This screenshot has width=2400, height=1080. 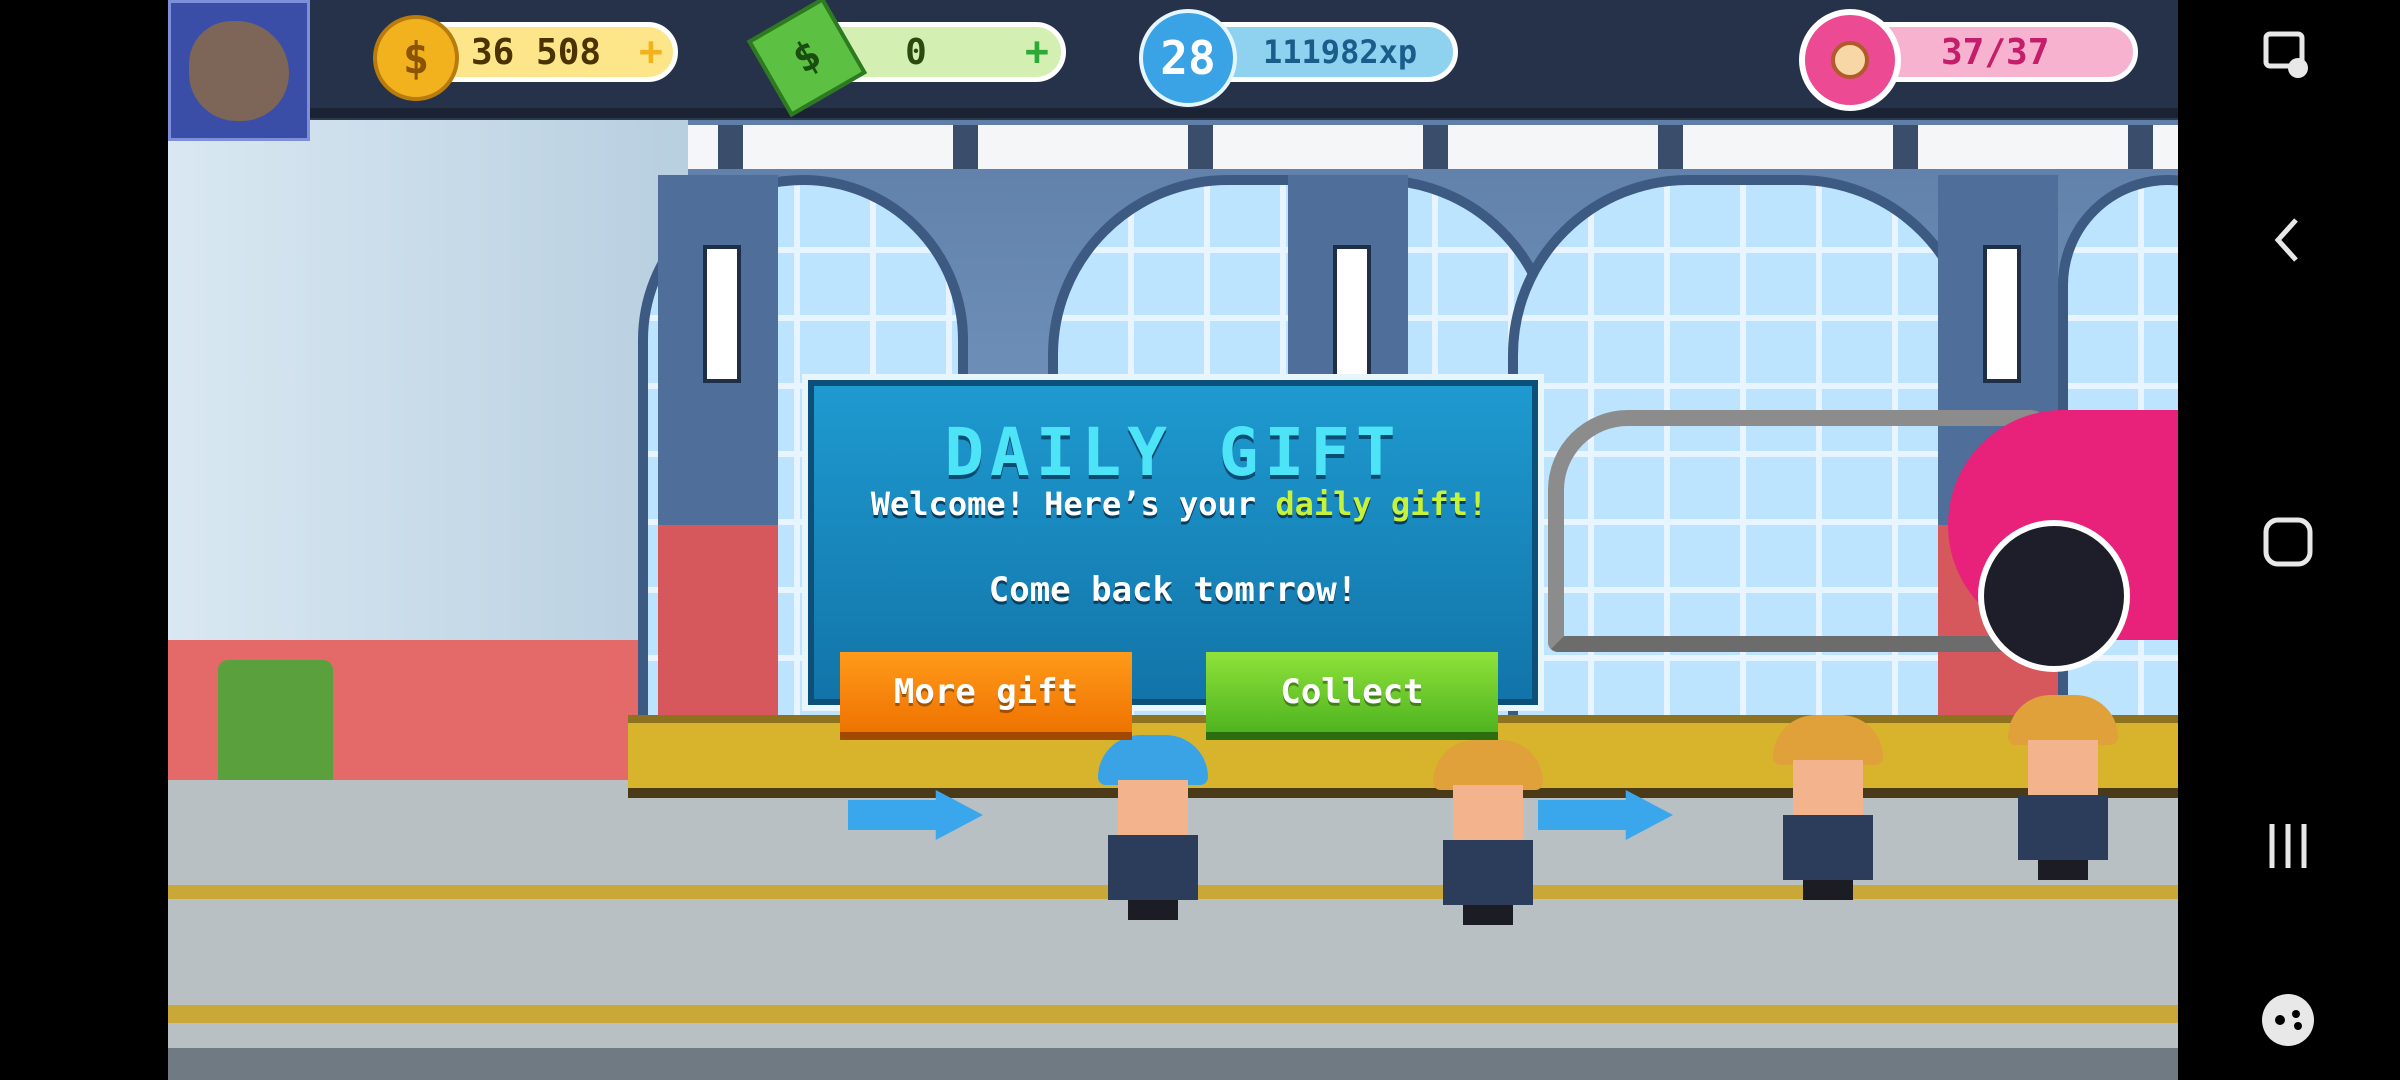 What do you see at coordinates (916, 52) in the screenshot?
I see `cash-value: 0` at bounding box center [916, 52].